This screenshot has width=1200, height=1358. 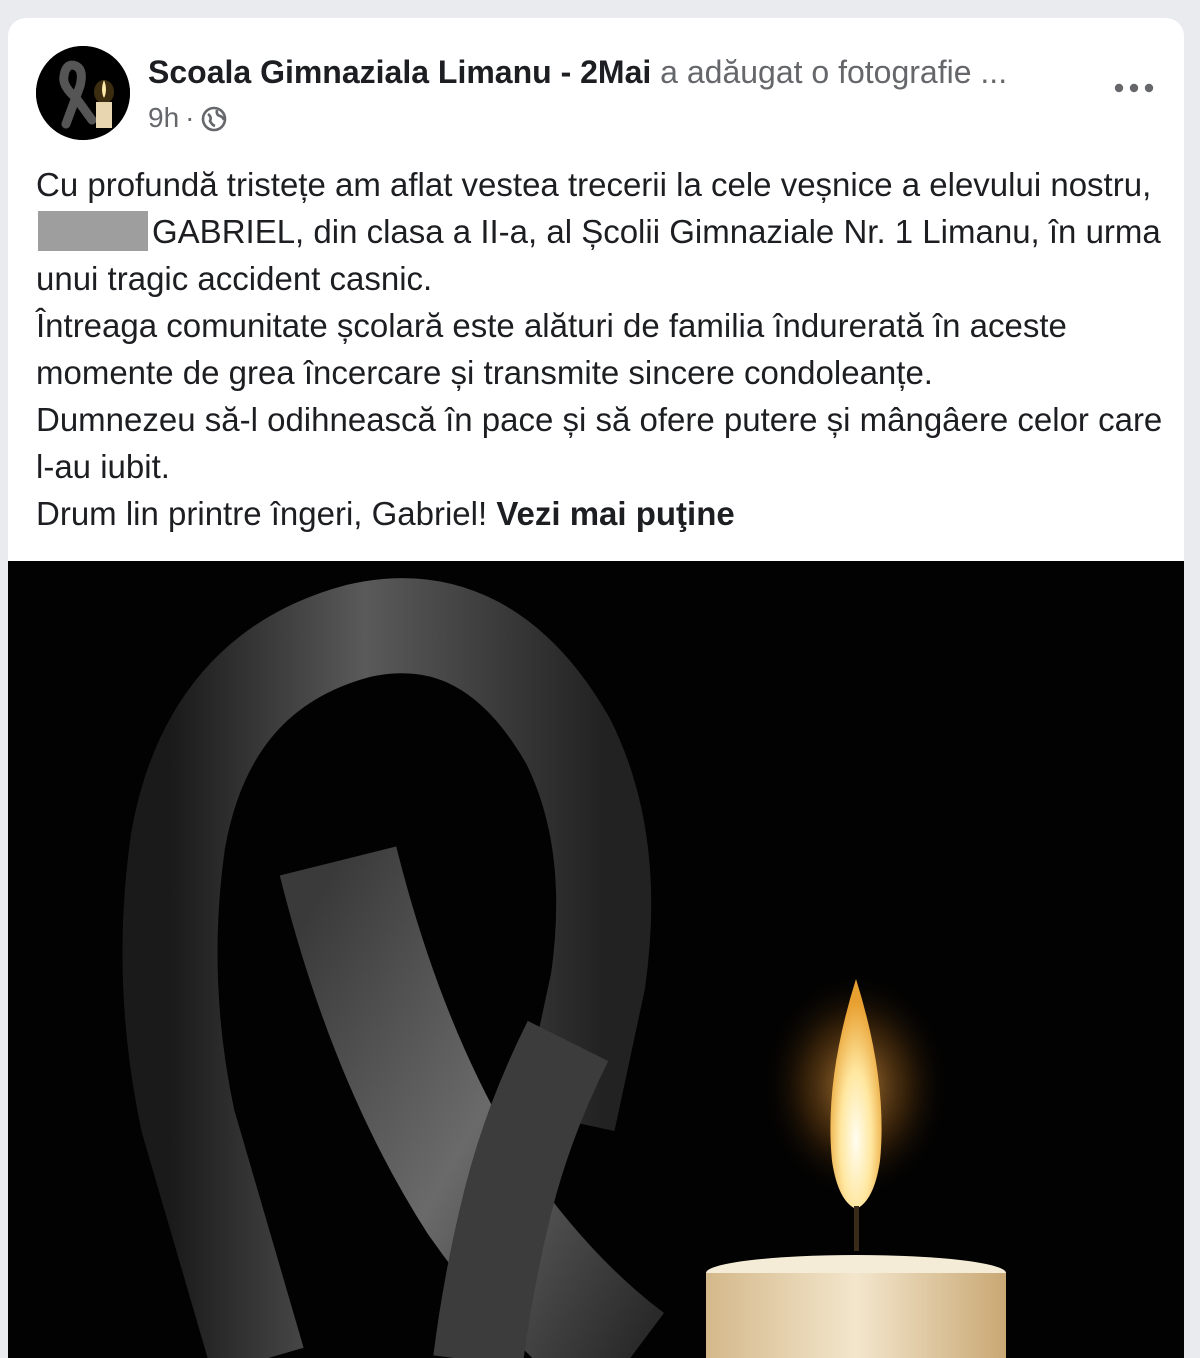 I want to click on more-options-icon, so click(x=1134, y=88).